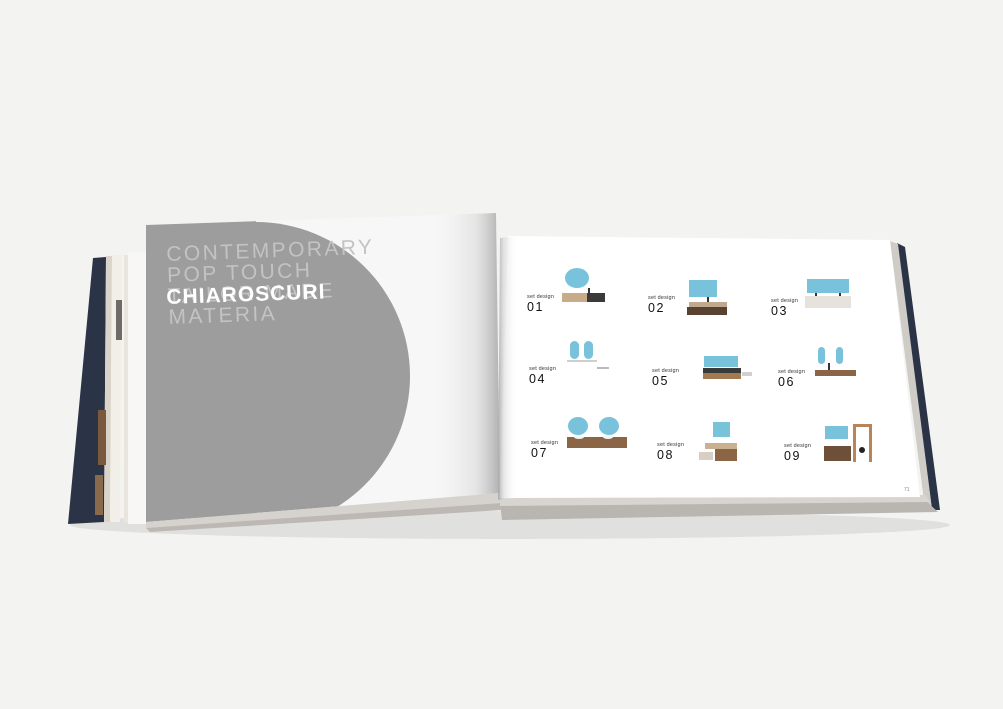 The height and width of the screenshot is (709, 1003). Describe the element at coordinates (107, 388) in the screenshot. I see `left-cover` at that location.